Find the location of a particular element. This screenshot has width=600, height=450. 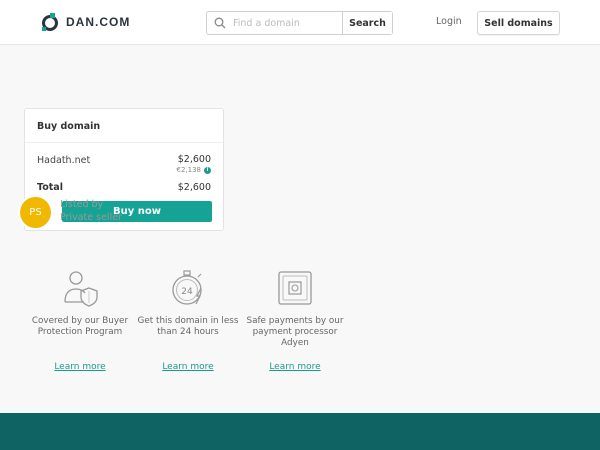

feature-text: Get this domain in less than 24 hours is located at coordinates (188, 326).